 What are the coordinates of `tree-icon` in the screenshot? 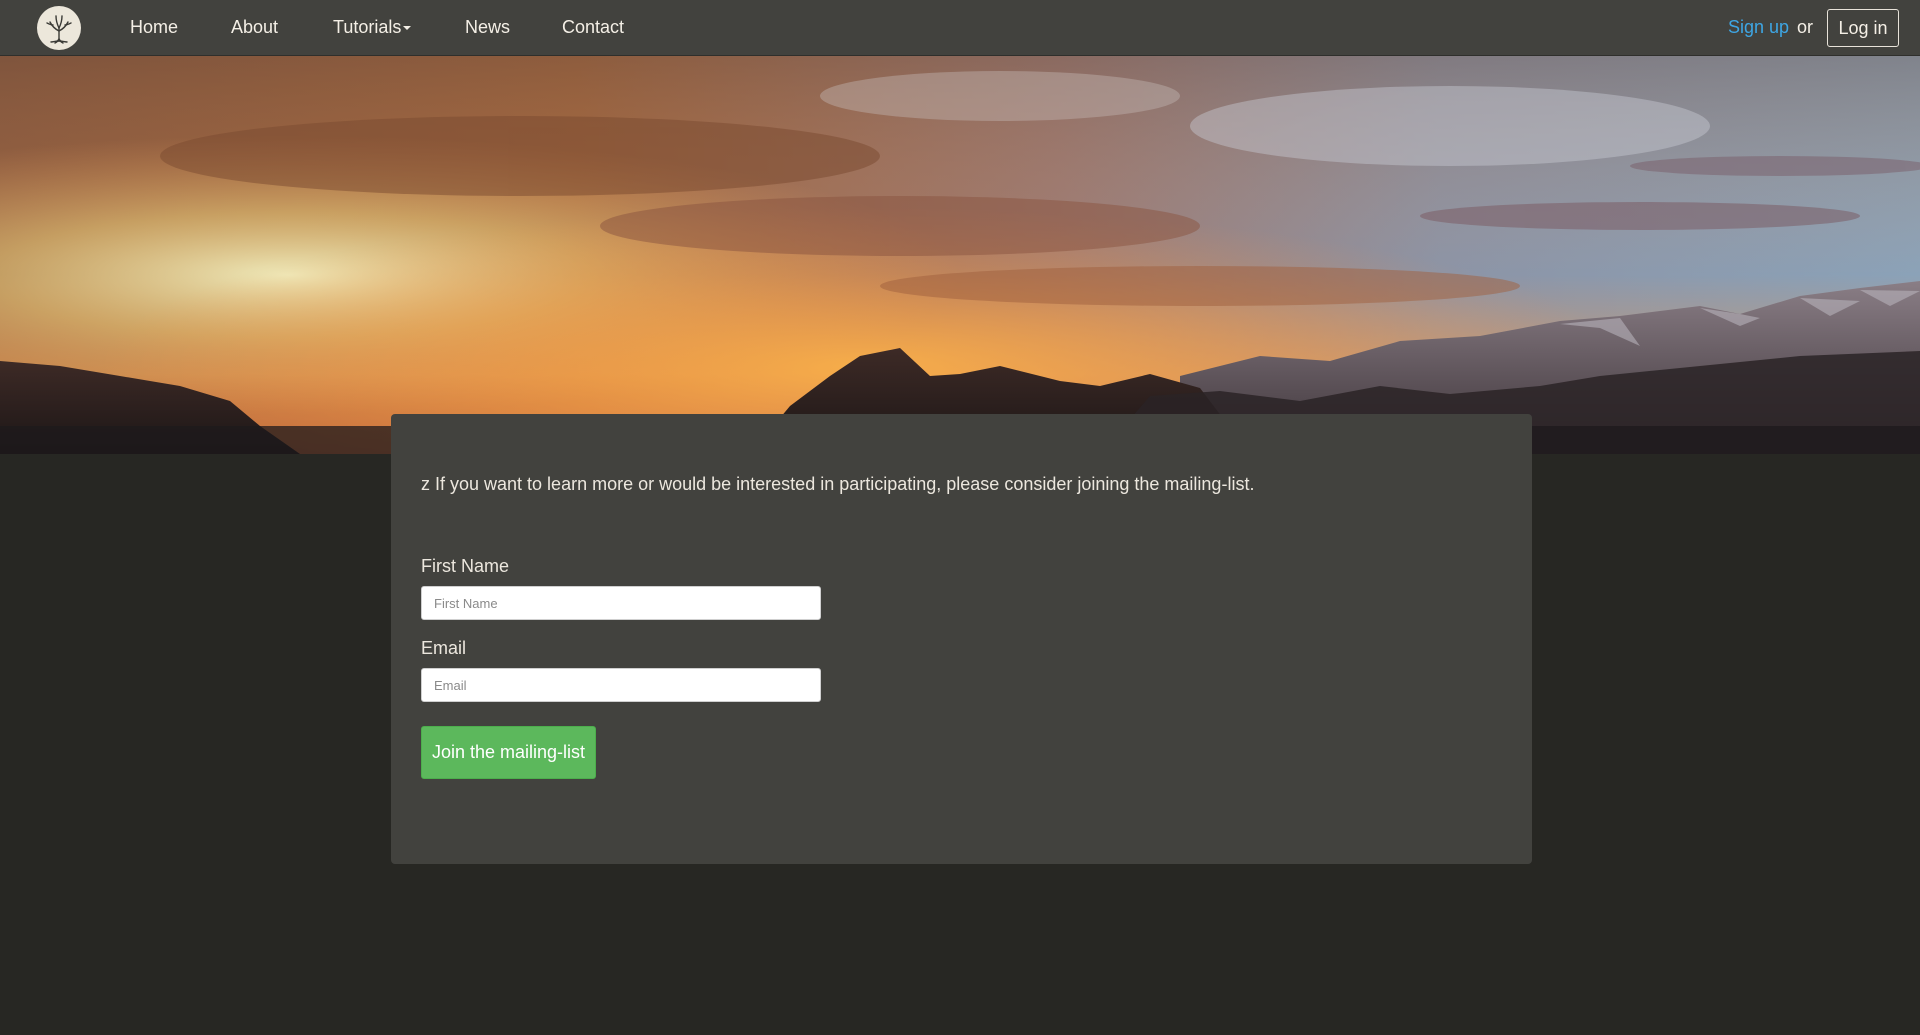 It's located at (59, 28).